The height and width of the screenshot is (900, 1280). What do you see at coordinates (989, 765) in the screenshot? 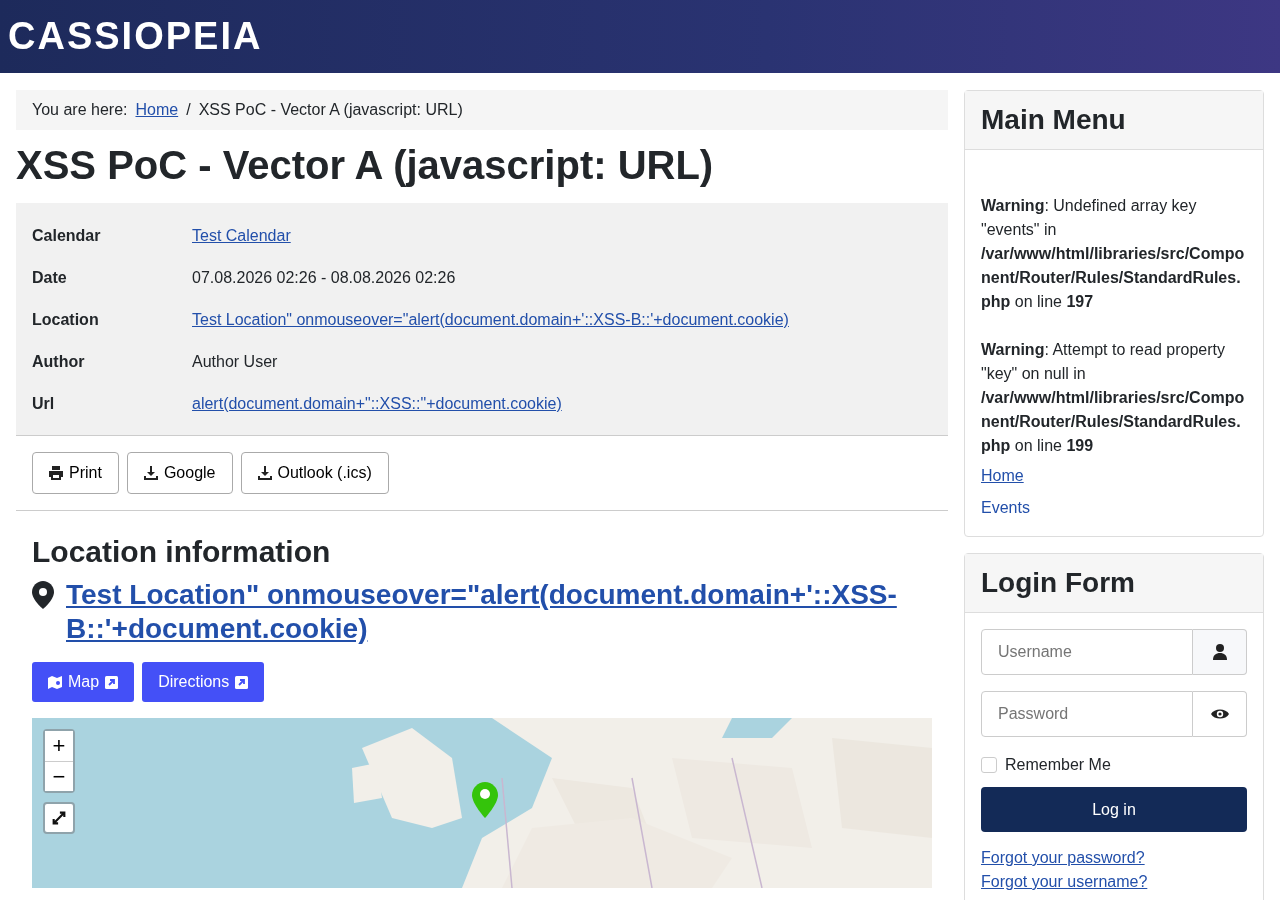
I see `remember-checkbox` at bounding box center [989, 765].